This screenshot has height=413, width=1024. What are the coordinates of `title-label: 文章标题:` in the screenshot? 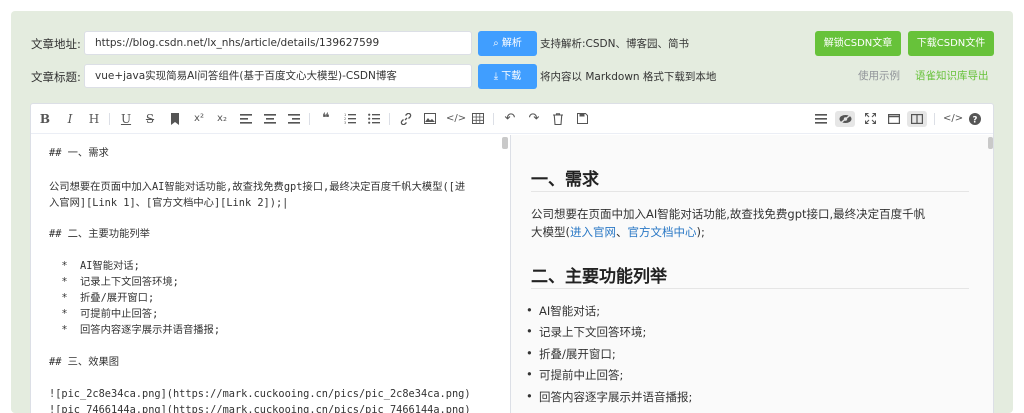 It's located at (56, 77).